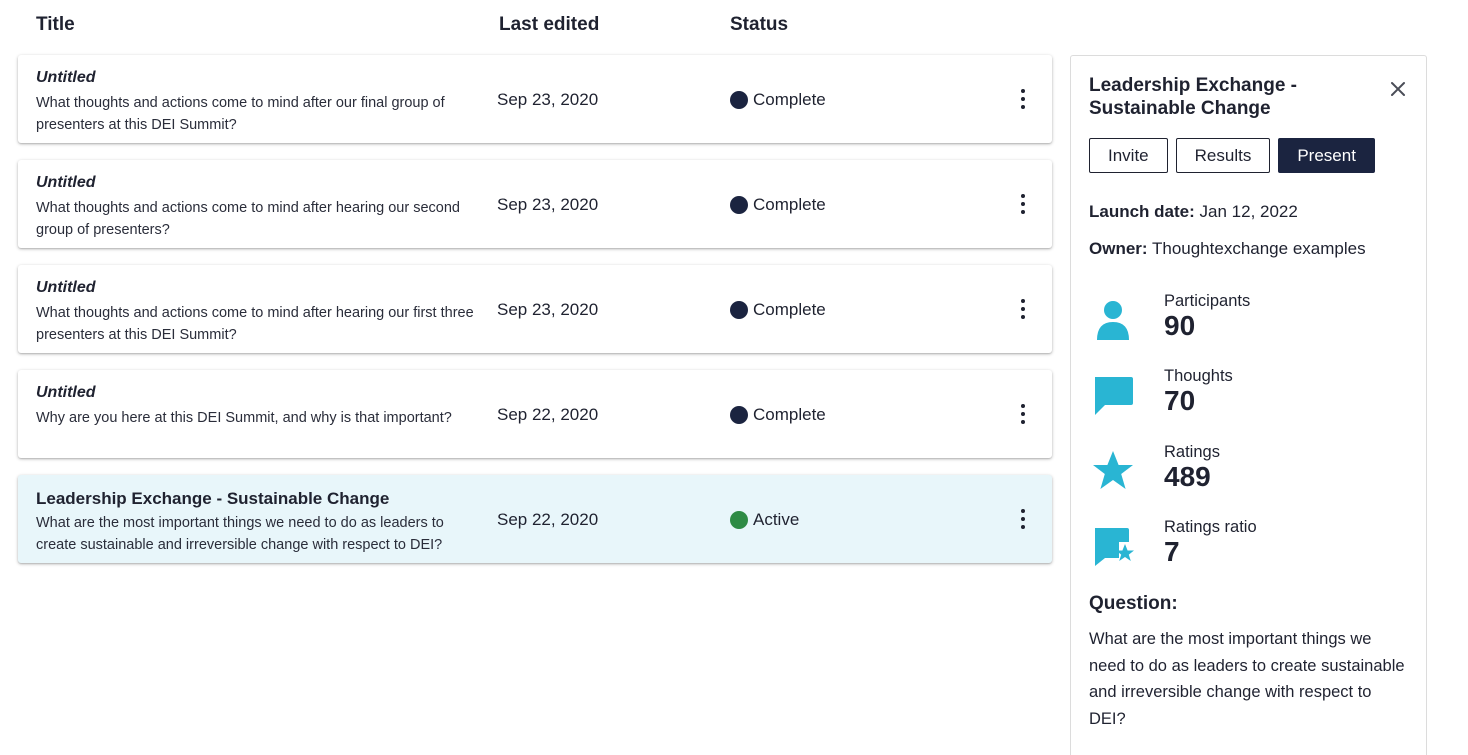 Image resolution: width=1468 pixels, height=755 pixels. What do you see at coordinates (1223, 155) in the screenshot?
I see `results-button: Results` at bounding box center [1223, 155].